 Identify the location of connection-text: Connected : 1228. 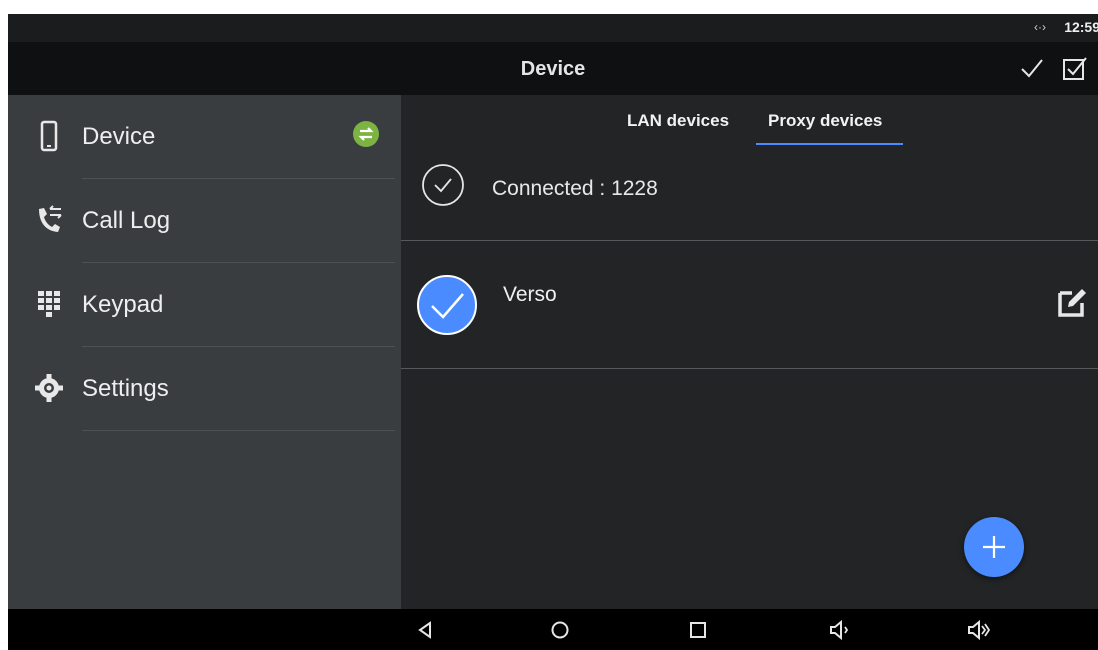
(575, 188).